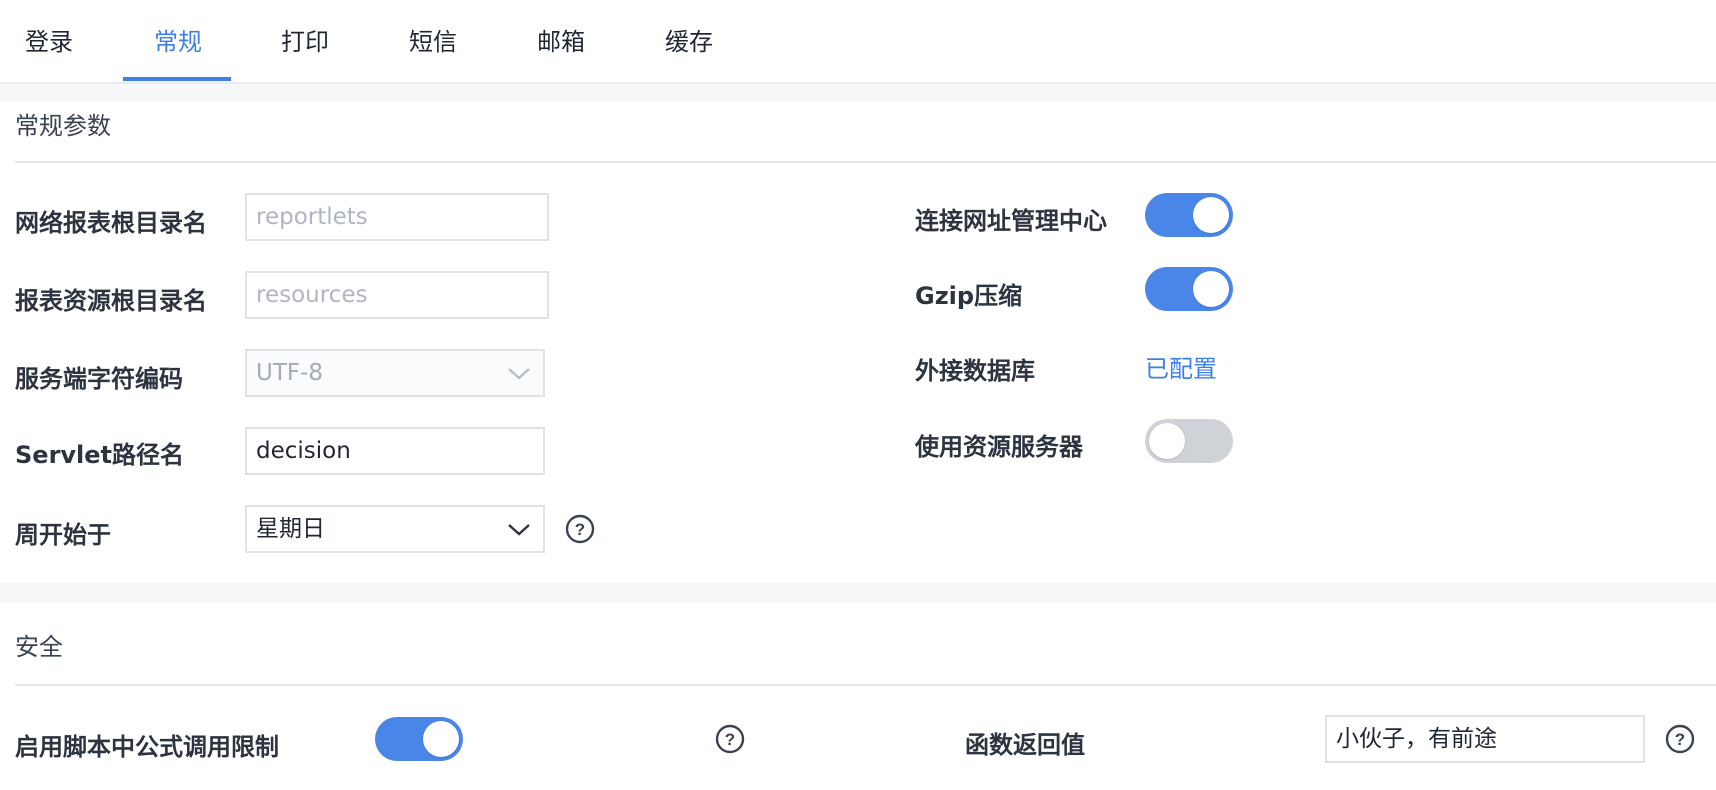 The image size is (1716, 790). I want to click on web-root-input: reportlets, so click(397, 217).